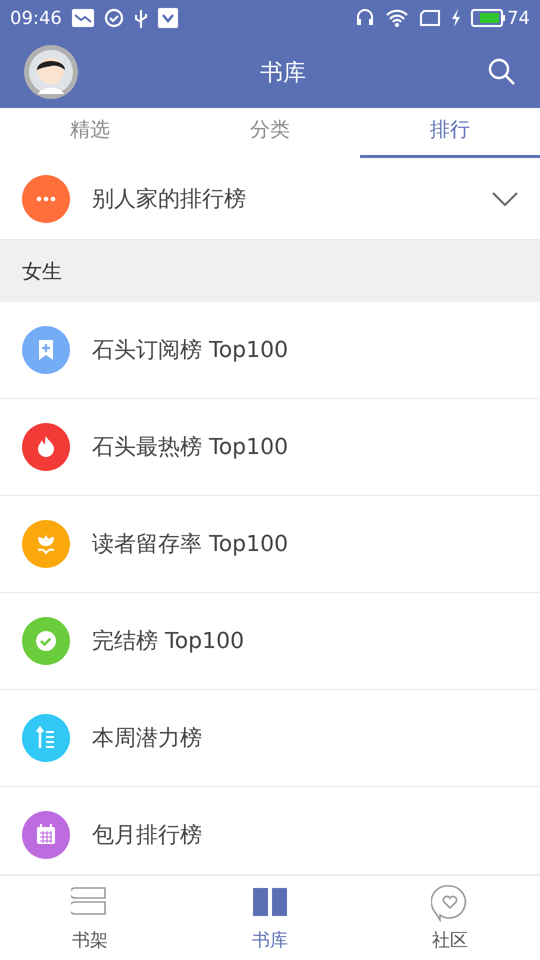  I want to click on headphones-icon, so click(365, 18).